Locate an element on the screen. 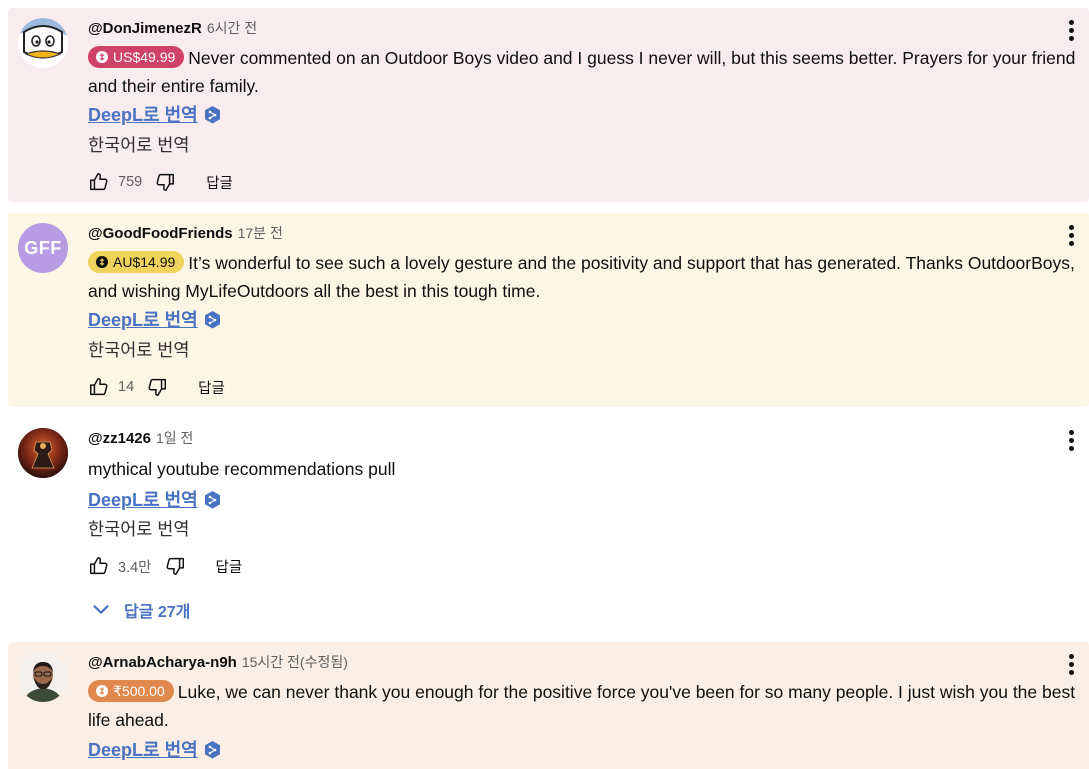 This screenshot has height=769, width=1089. comment-time: 17분 전 is located at coordinates (260, 233).